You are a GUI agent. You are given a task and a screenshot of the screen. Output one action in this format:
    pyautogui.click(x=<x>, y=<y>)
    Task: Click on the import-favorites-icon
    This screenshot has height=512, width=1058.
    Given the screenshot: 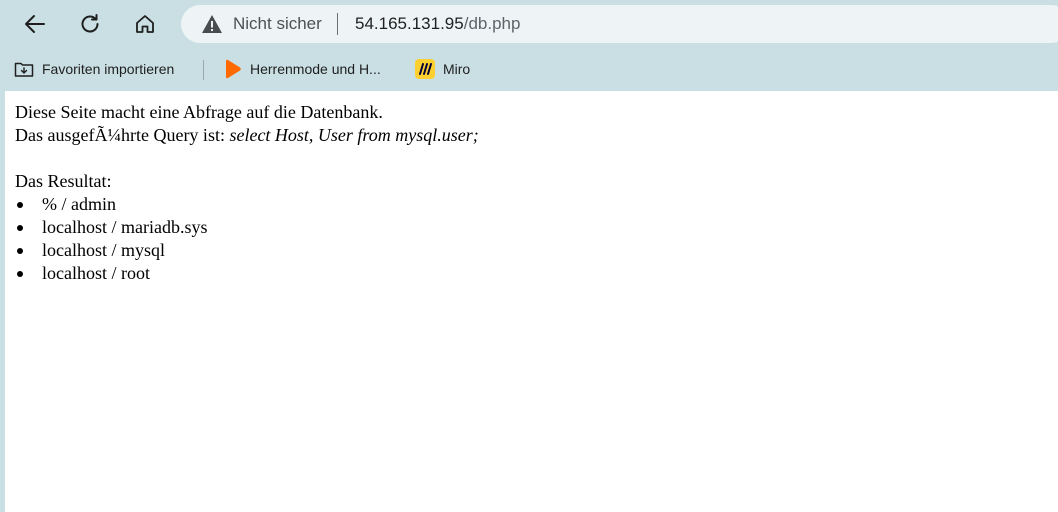 What is the action you would take?
    pyautogui.click(x=24, y=69)
    